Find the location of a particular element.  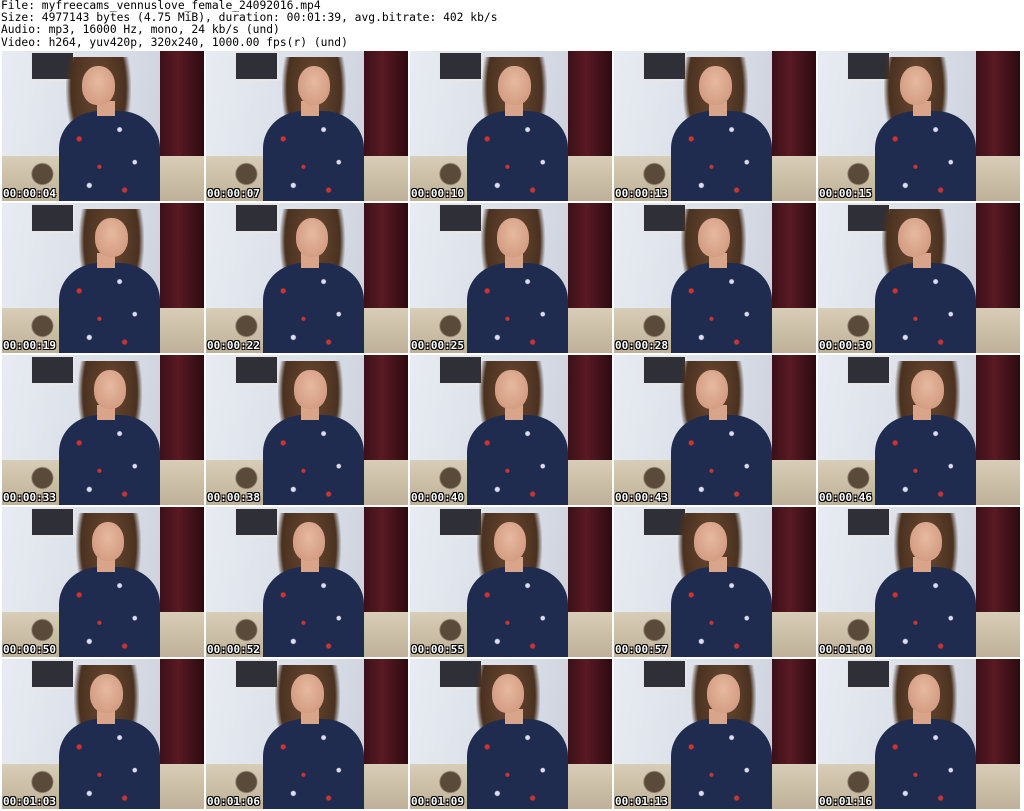

video-thumbnail: 00:00:07 is located at coordinates (307, 126).